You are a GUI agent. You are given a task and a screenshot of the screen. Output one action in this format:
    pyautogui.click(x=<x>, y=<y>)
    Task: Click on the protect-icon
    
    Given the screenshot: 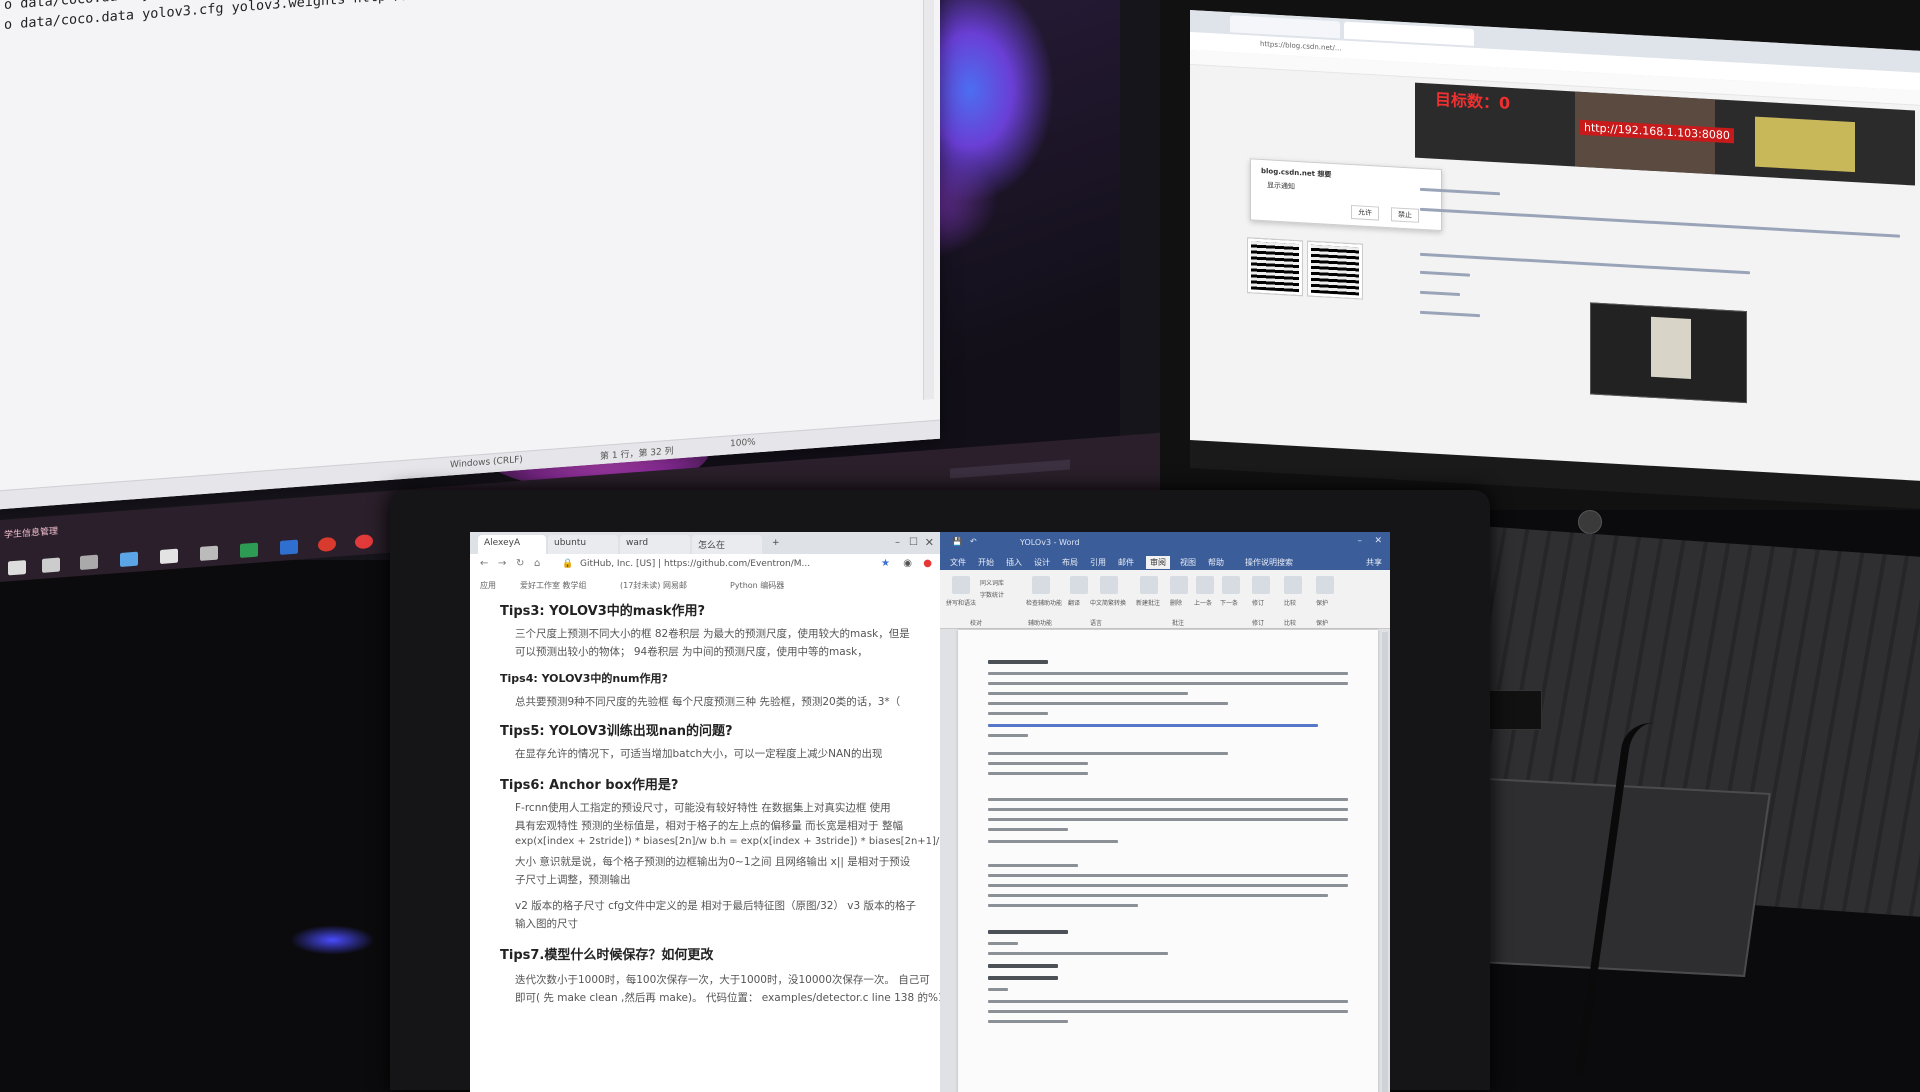 What is the action you would take?
    pyautogui.click(x=1325, y=585)
    